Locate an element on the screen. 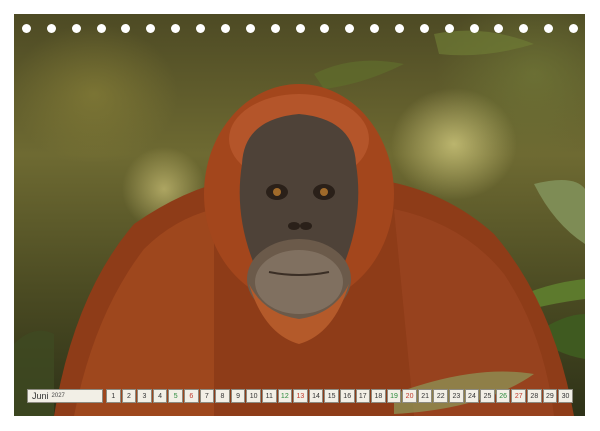 This screenshot has width=600, height=431. calendar-day: 18 is located at coordinates (378, 396).